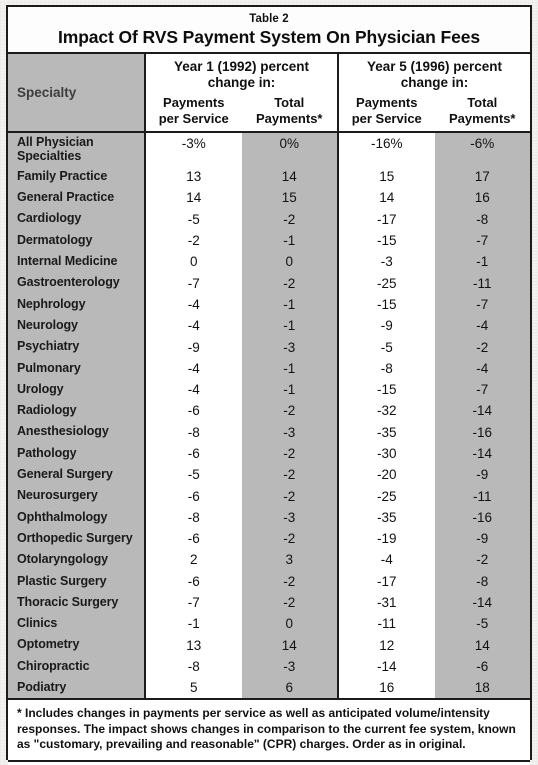  I want to click on cell-specialty: All Physician Specialties, so click(77, 149).